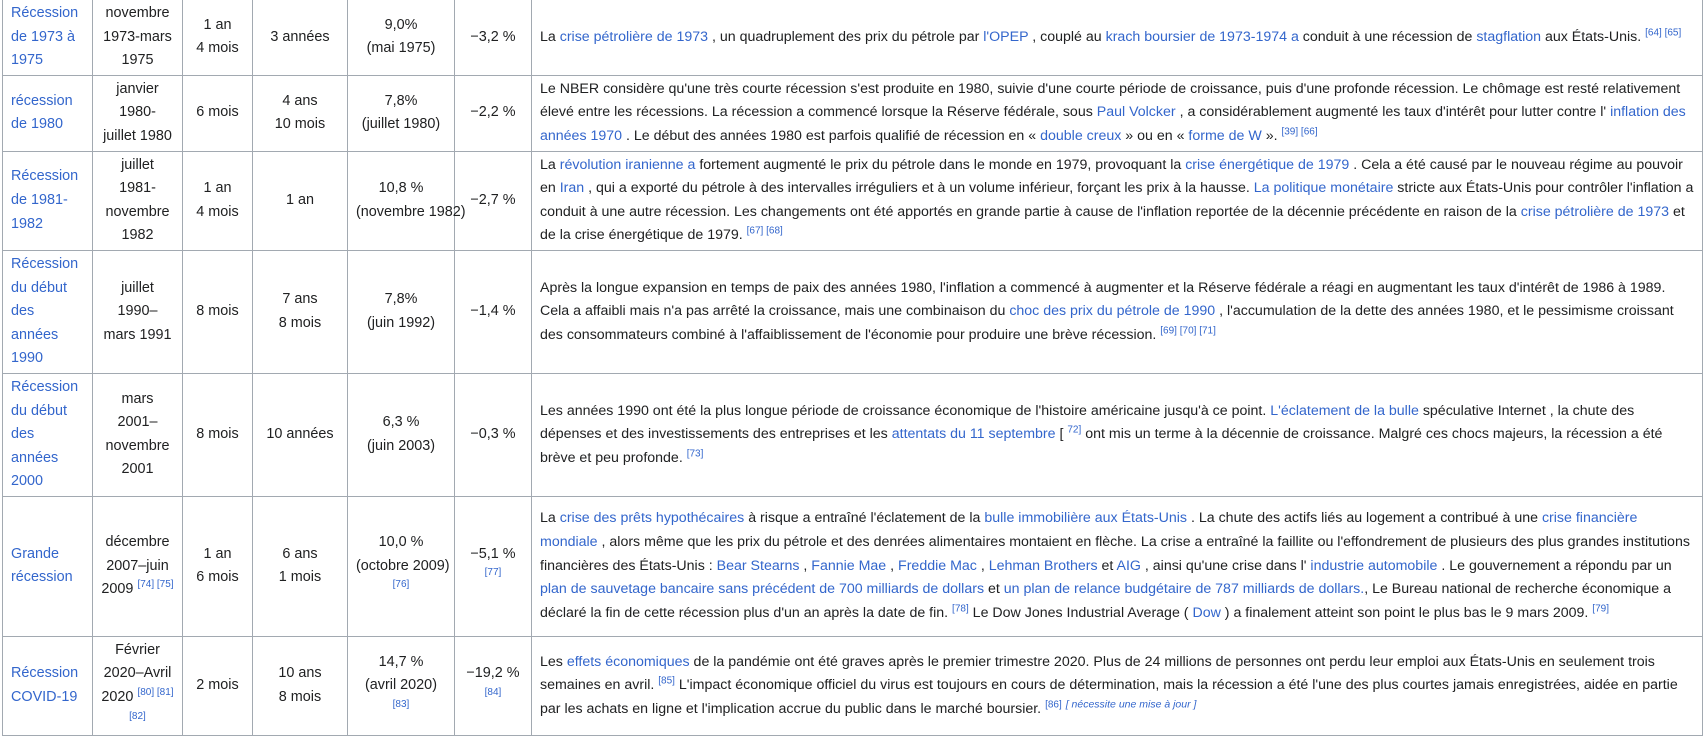 This screenshot has width=1707, height=736. What do you see at coordinates (1271, 135) in the screenshot?
I see `description-text: ».` at bounding box center [1271, 135].